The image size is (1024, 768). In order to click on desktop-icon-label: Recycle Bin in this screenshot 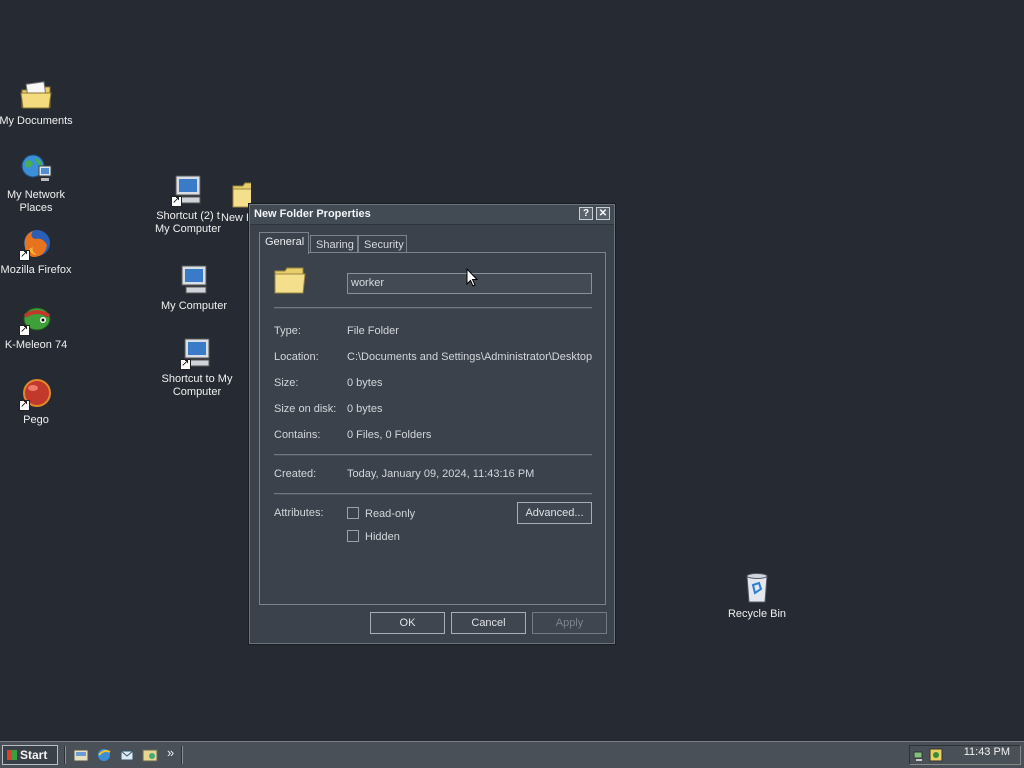, I will do `click(757, 614)`.